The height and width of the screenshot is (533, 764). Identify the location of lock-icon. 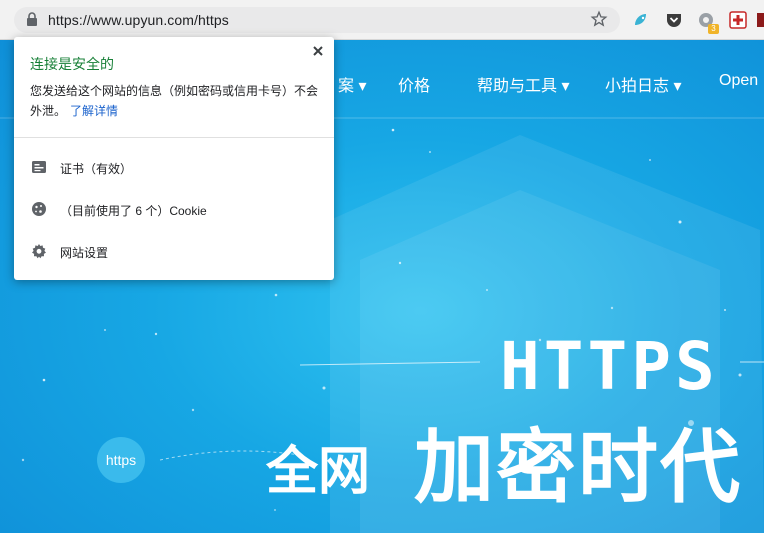
(32, 19).